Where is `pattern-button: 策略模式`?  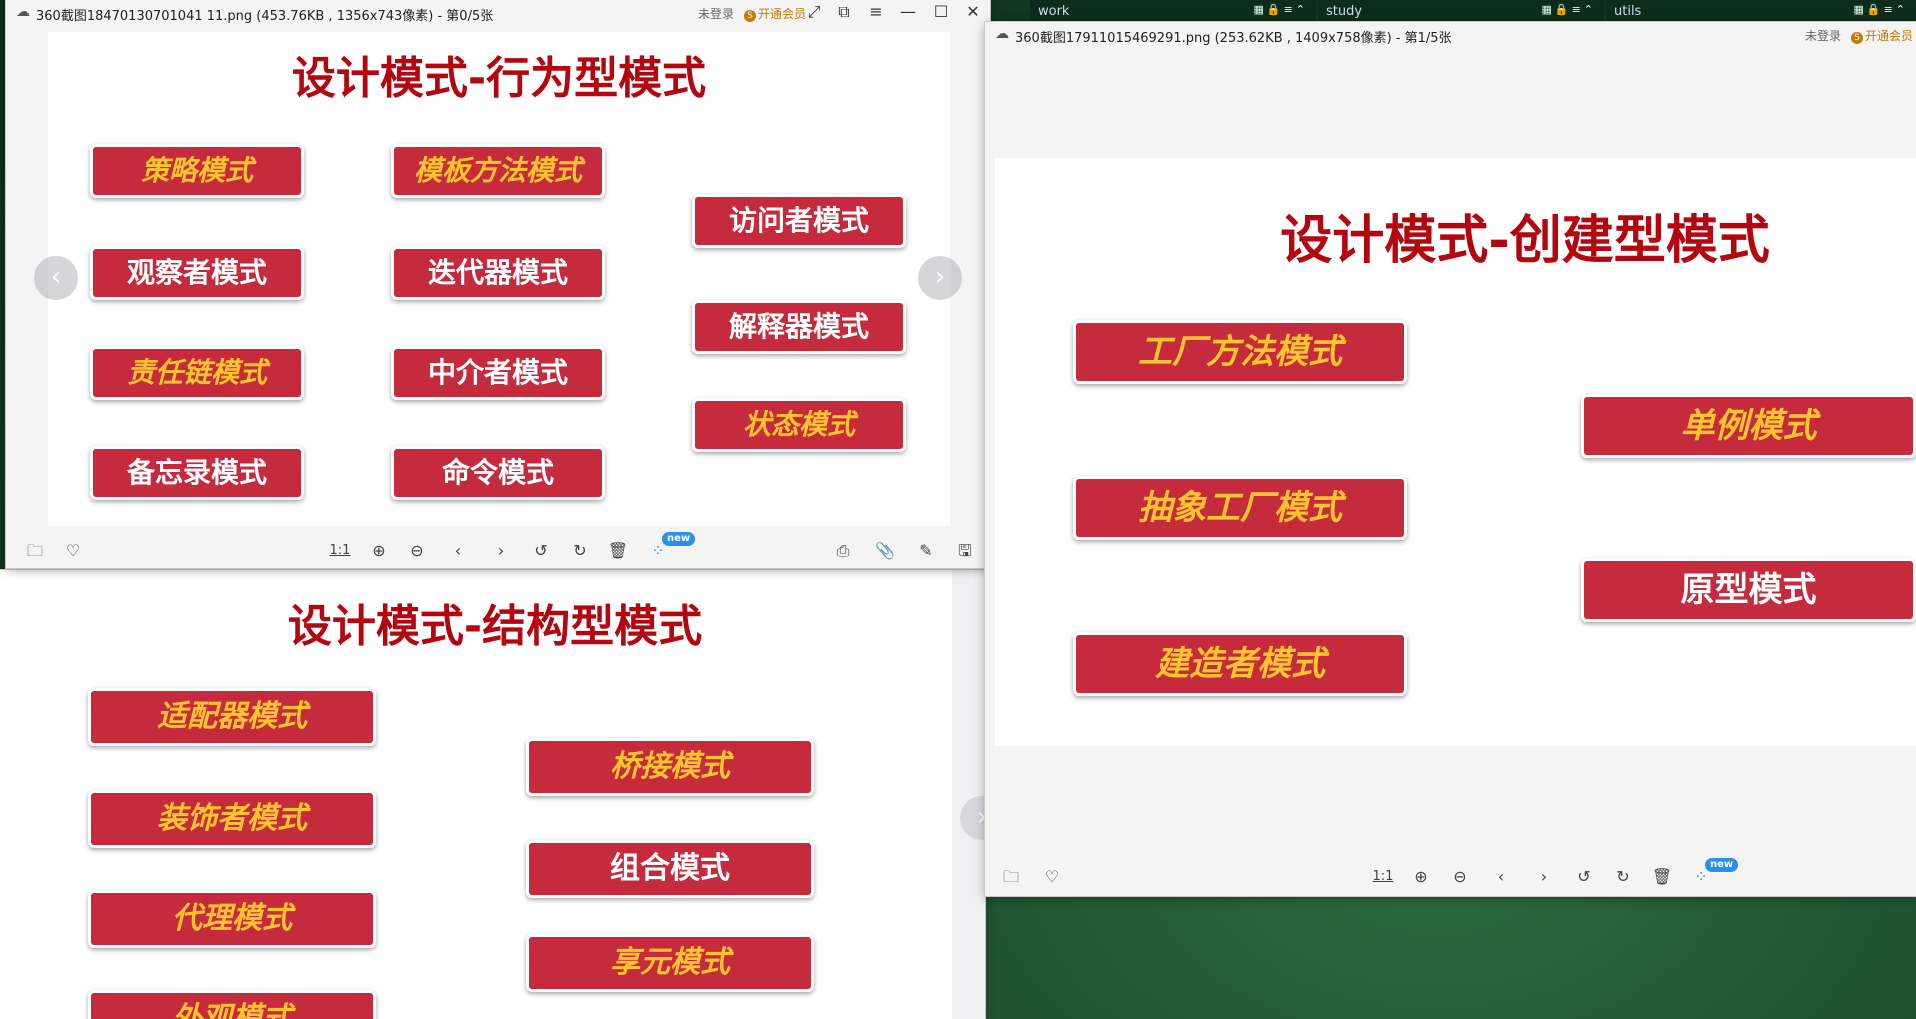
pattern-button: 策略模式 is located at coordinates (197, 171).